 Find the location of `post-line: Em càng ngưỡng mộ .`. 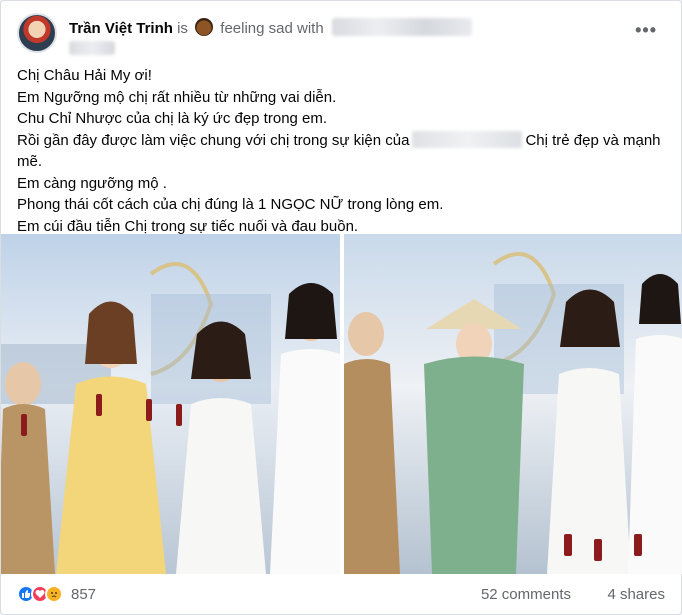

post-line: Em càng ngưỡng mộ . is located at coordinates (92, 183).